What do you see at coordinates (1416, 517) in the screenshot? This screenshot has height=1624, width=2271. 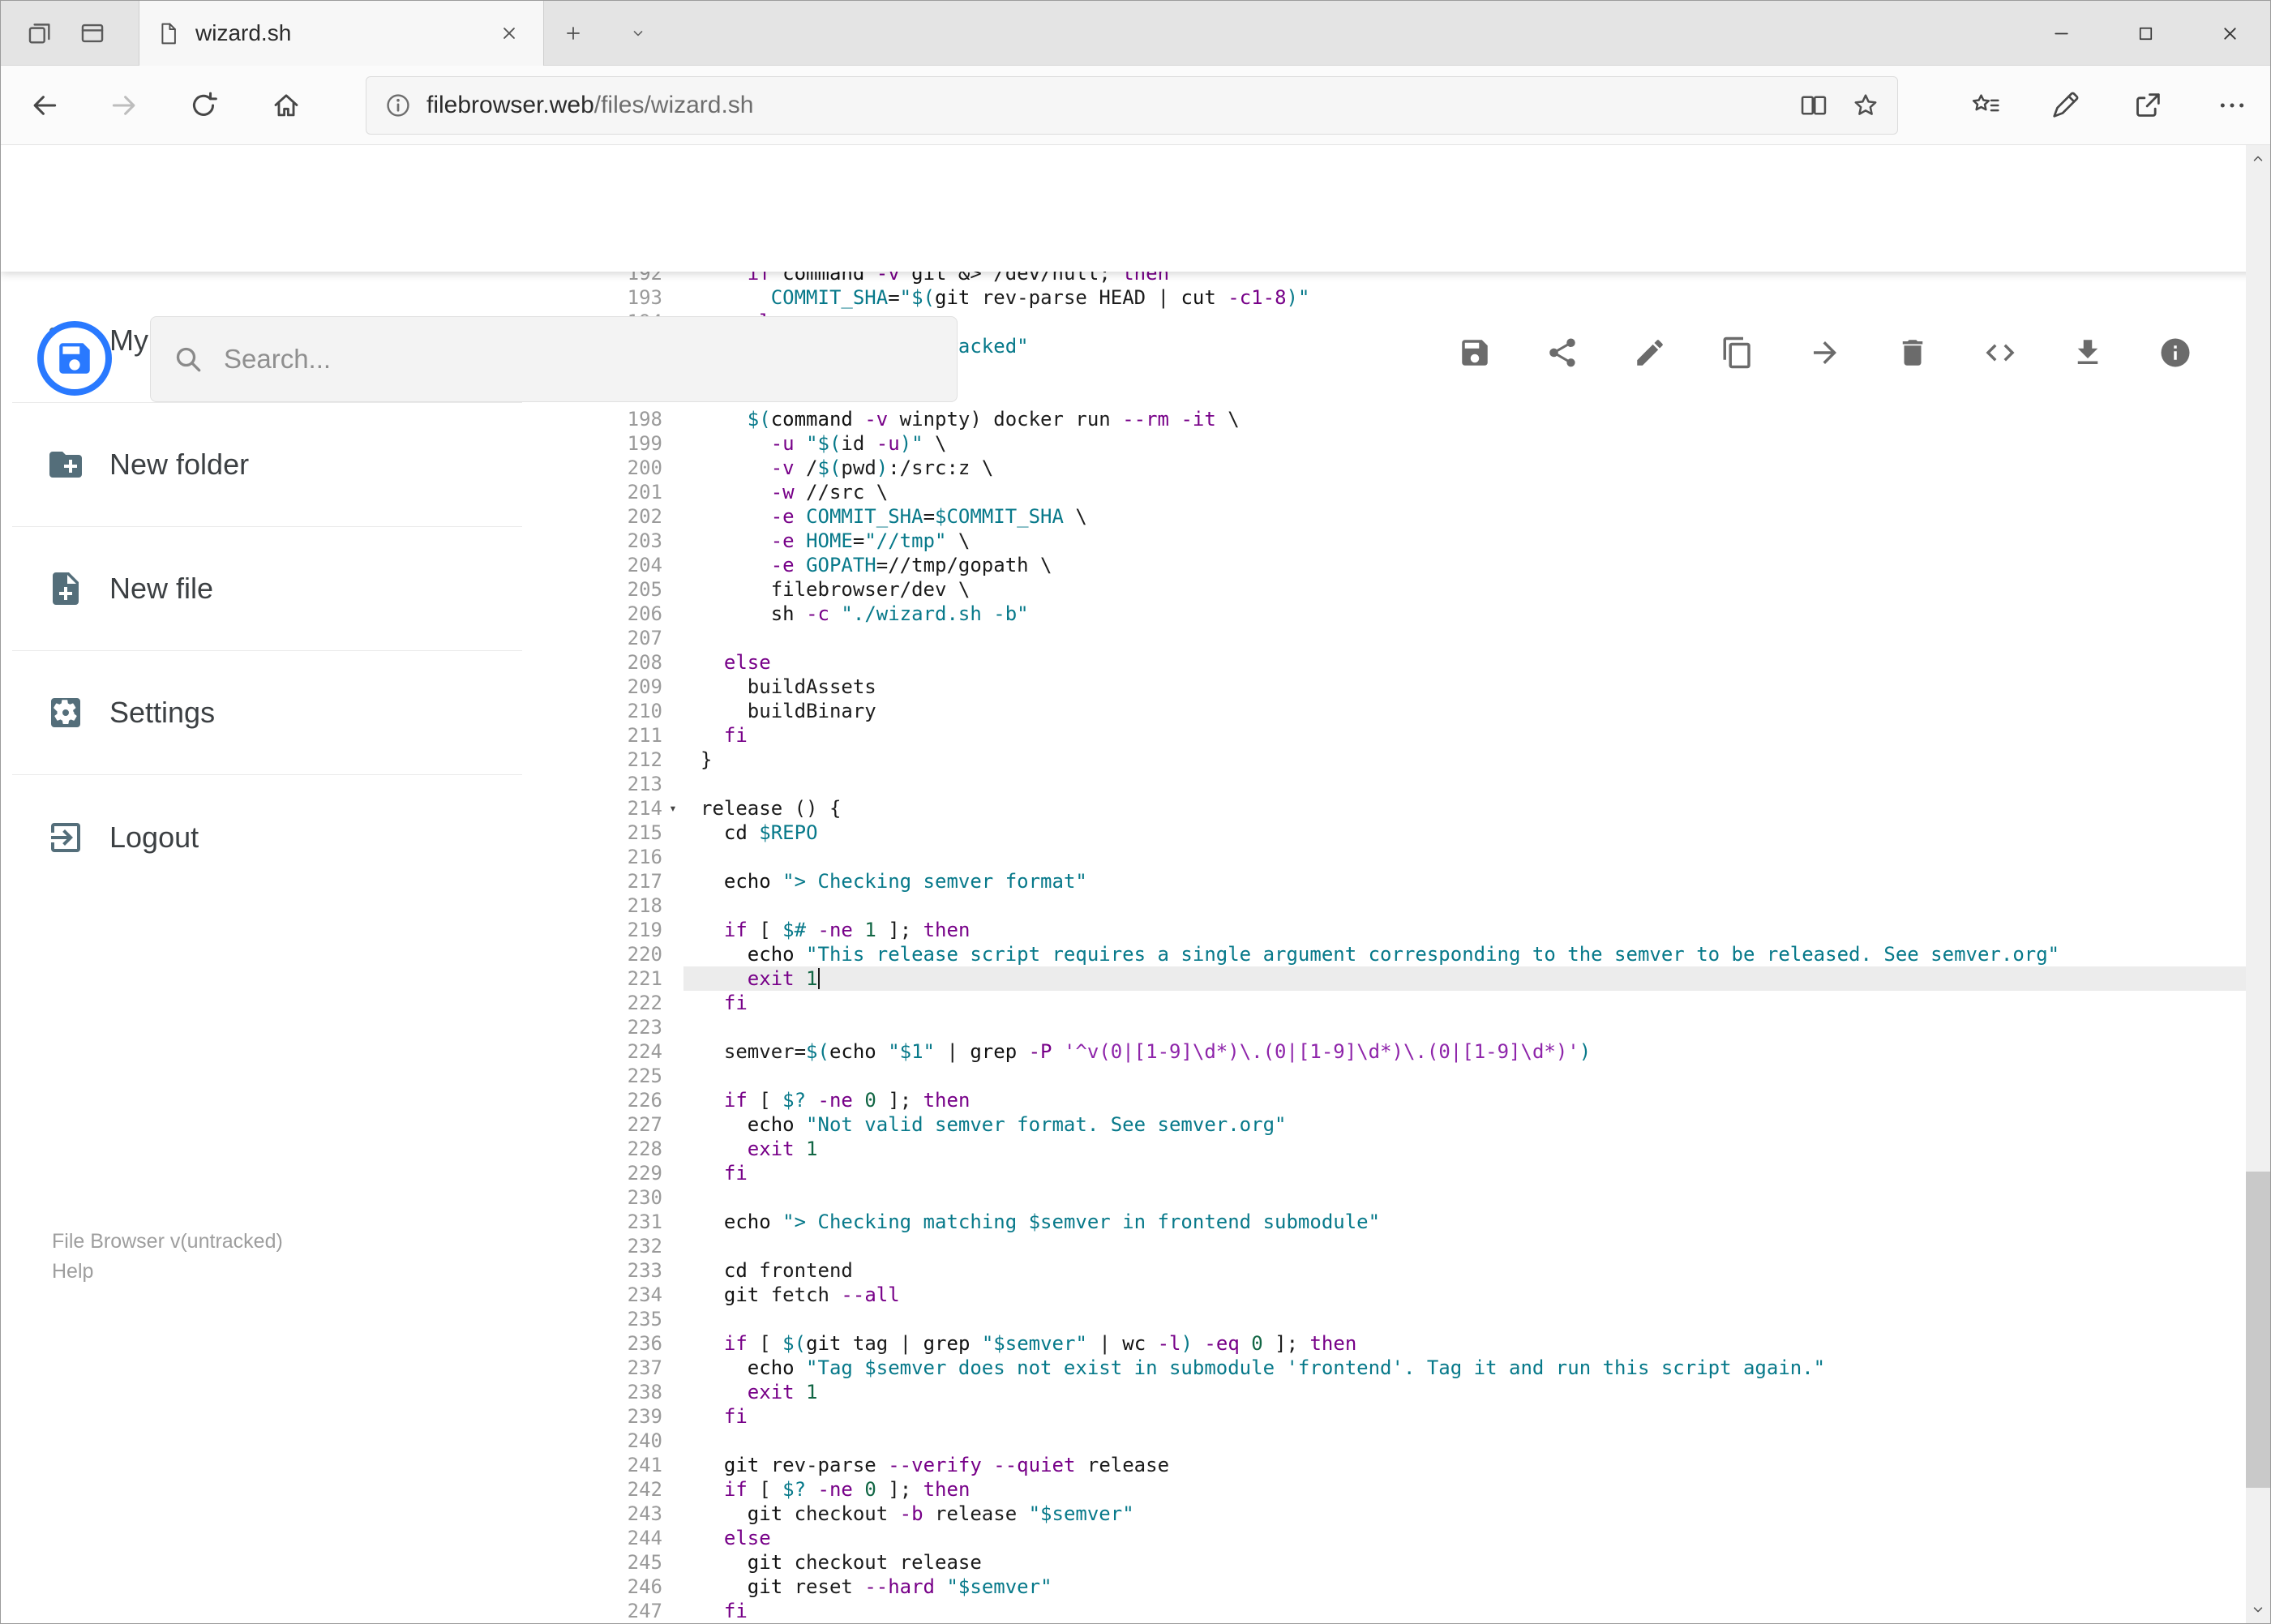 I see `code-line-202: 202 -e COMMIT_SHA=$COMMIT_SHA \` at bounding box center [1416, 517].